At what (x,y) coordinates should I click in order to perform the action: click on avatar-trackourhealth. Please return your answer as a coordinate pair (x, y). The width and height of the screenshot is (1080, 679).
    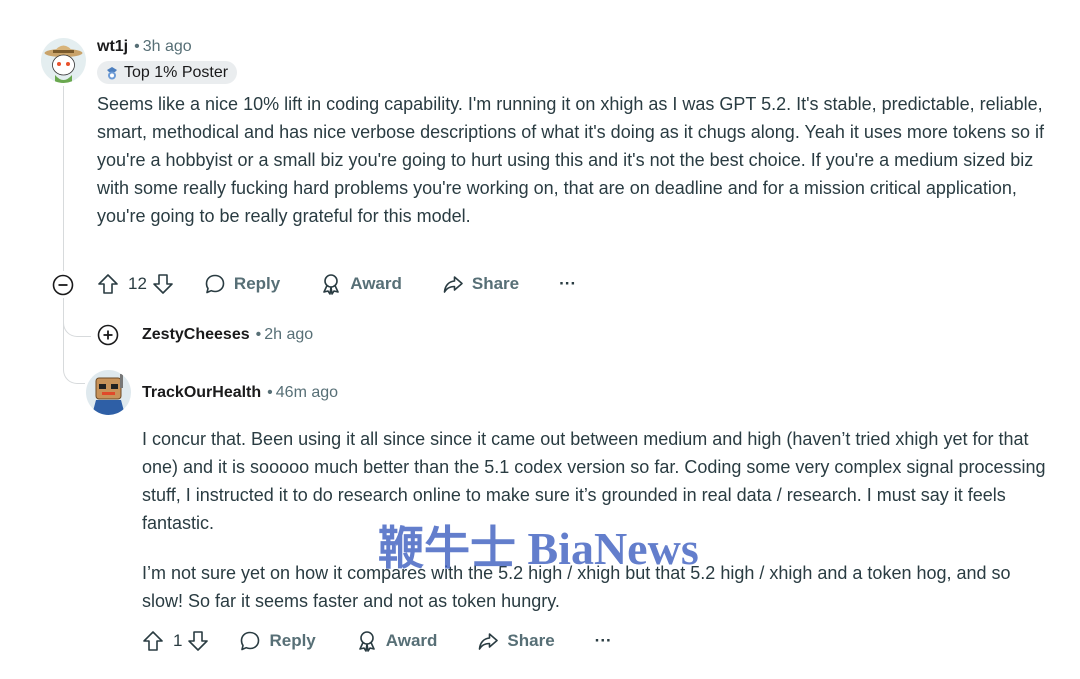
    Looking at the image, I should click on (108, 392).